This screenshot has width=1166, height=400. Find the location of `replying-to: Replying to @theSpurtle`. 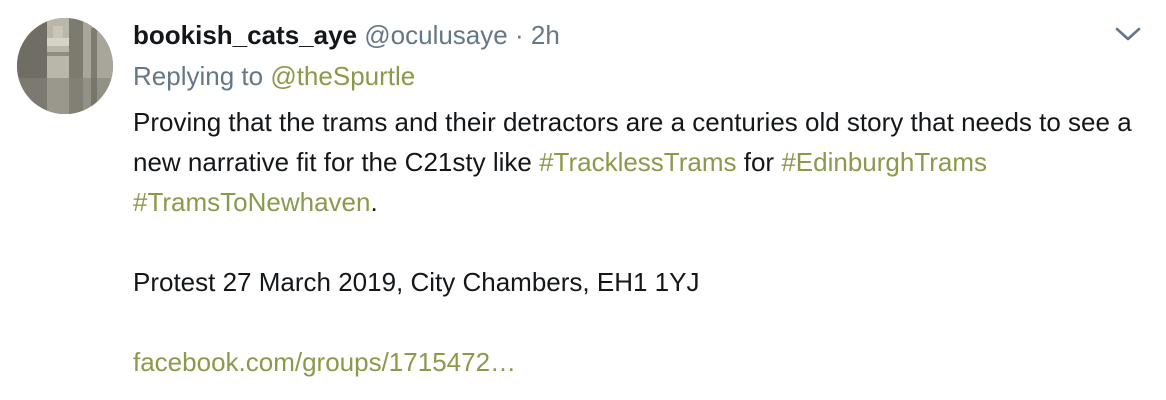

replying-to: Replying to @theSpurtle is located at coordinates (643, 76).